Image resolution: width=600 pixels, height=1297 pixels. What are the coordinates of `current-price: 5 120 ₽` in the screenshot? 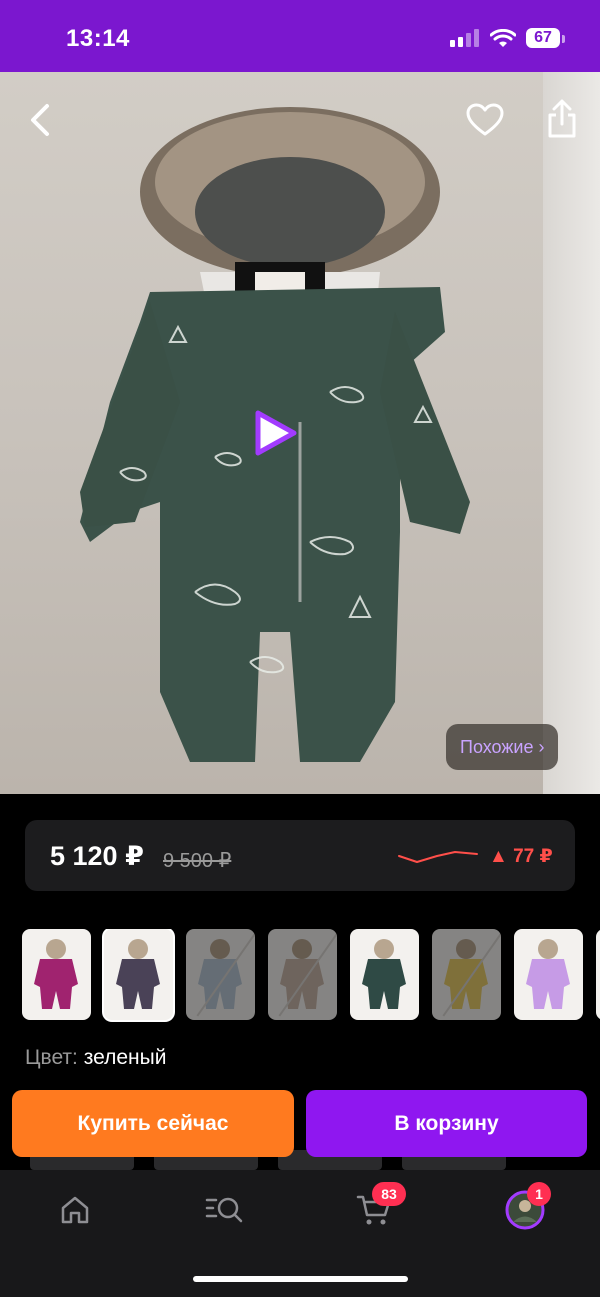 It's located at (97, 856).